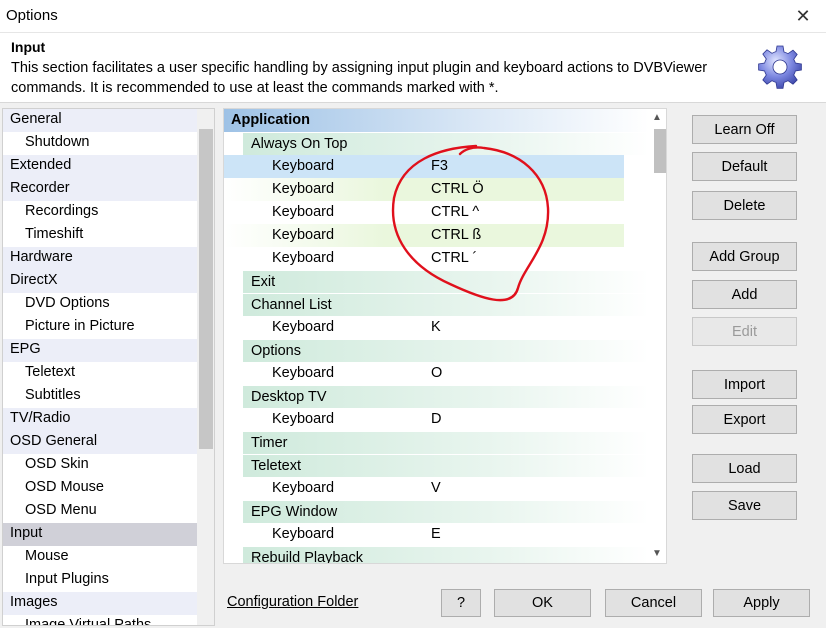 The image size is (826, 628). I want to click on tree-group-row: Options, so click(446, 350).